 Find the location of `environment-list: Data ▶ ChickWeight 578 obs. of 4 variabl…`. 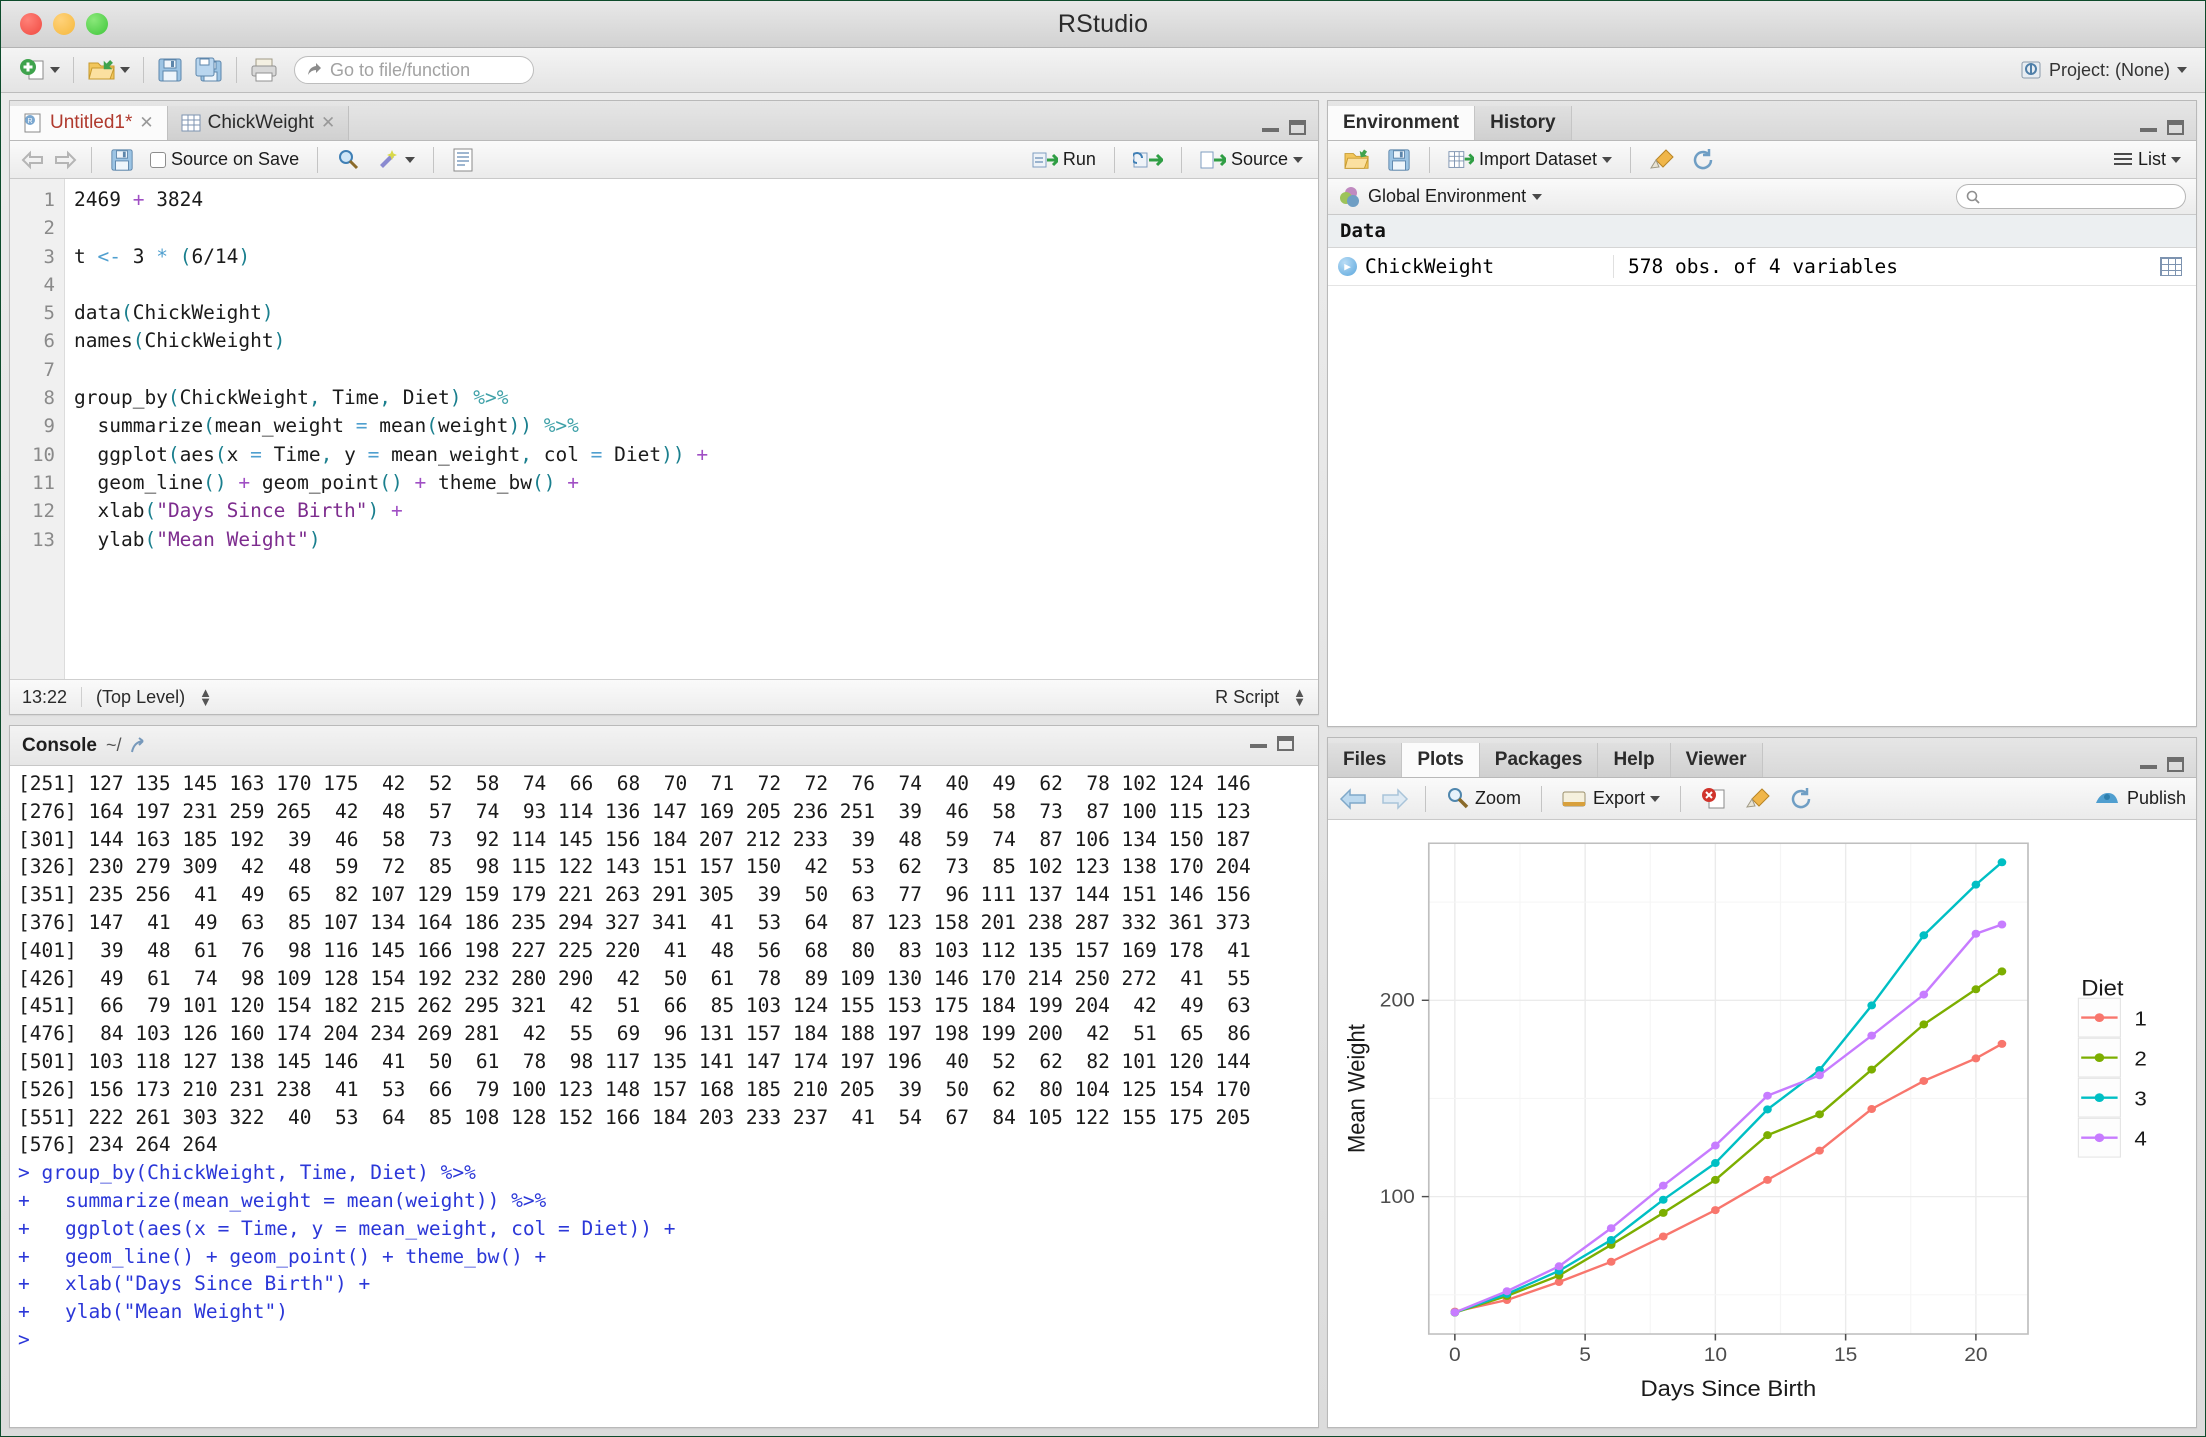

environment-list: Data ▶ ChickWeight 578 obs. of 4 variabl… is located at coordinates (1762, 470).